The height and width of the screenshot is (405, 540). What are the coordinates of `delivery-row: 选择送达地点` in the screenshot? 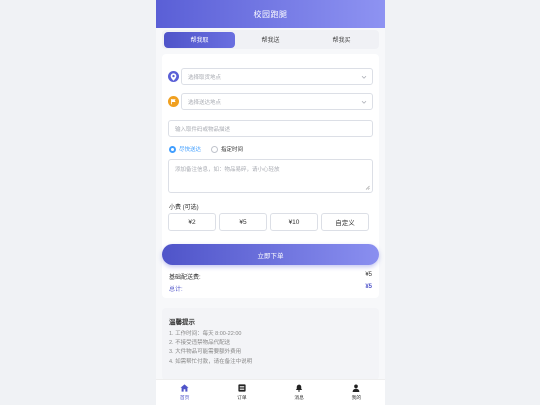 It's located at (270, 101).